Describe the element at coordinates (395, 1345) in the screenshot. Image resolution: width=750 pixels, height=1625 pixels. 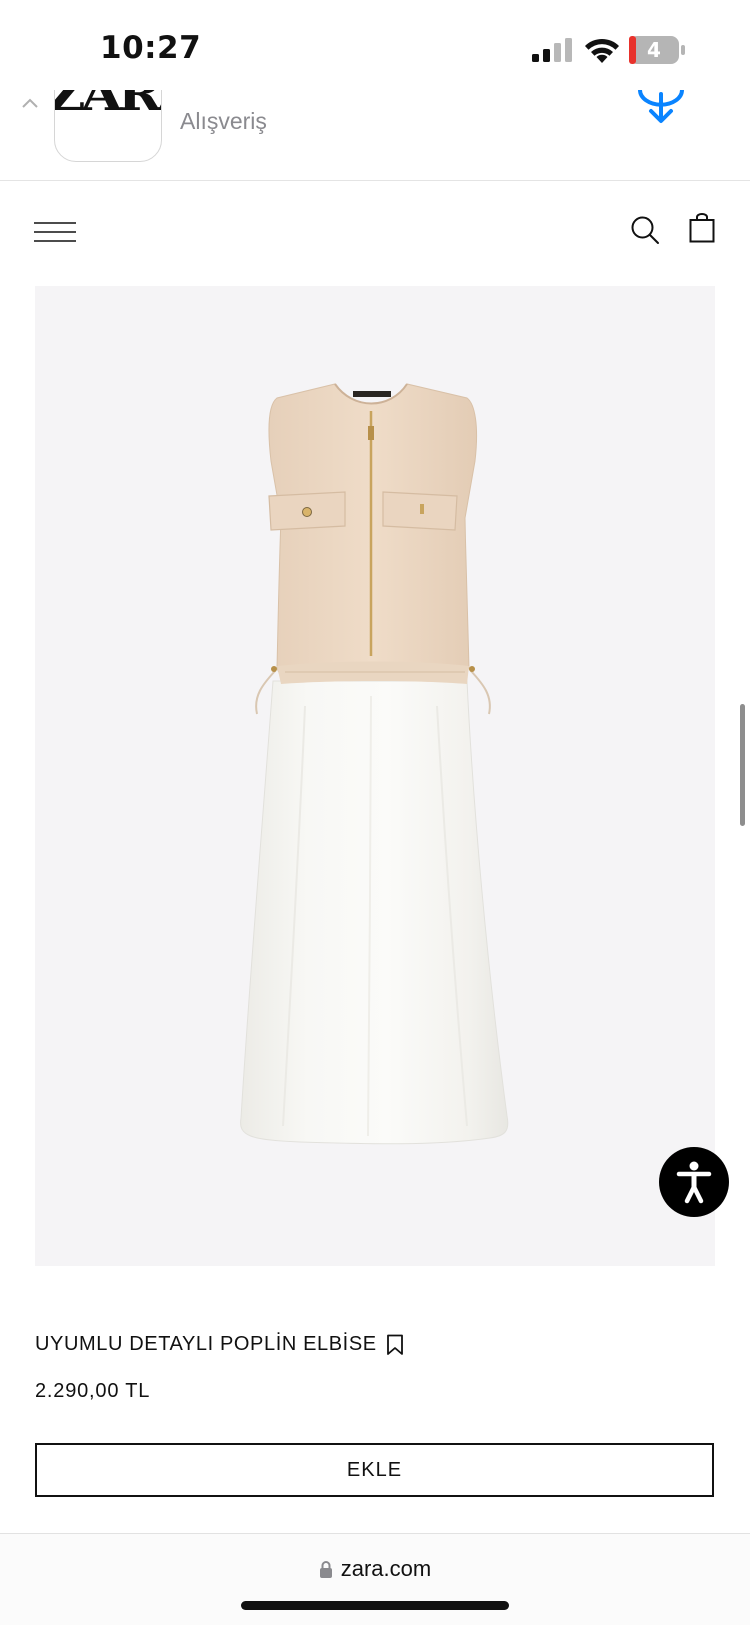
I see `bookmark-icon` at that location.